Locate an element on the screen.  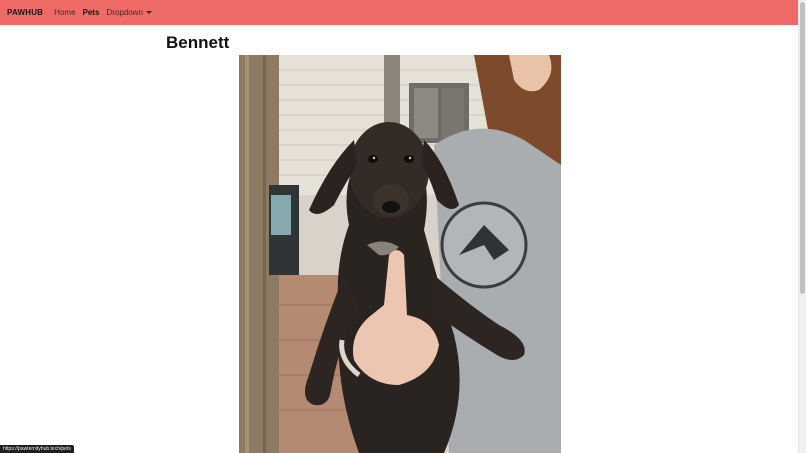
nav-dropdown: Dropdown is located at coordinates (129, 12).